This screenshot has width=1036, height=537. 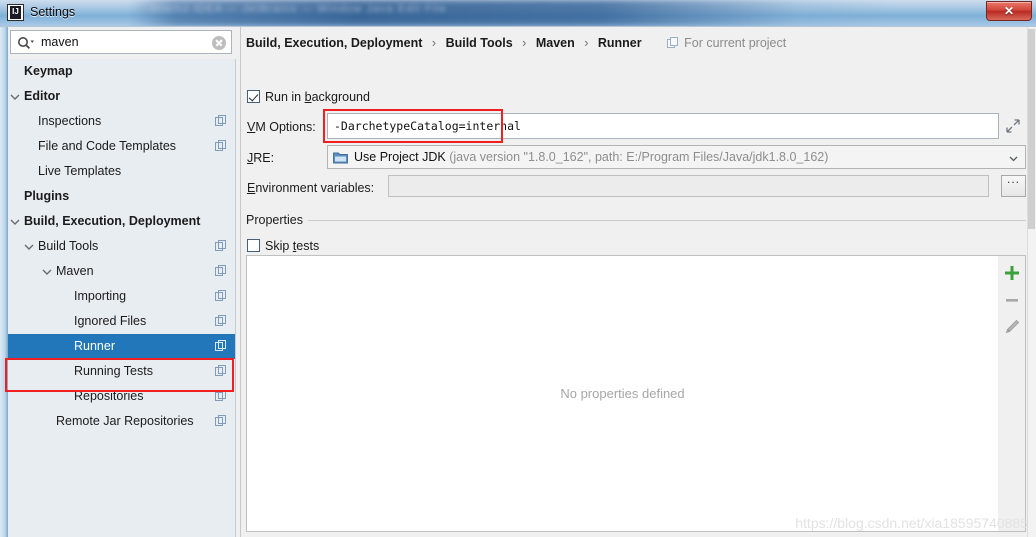 What do you see at coordinates (75, 271) in the screenshot?
I see `sidebar-item-label: Maven` at bounding box center [75, 271].